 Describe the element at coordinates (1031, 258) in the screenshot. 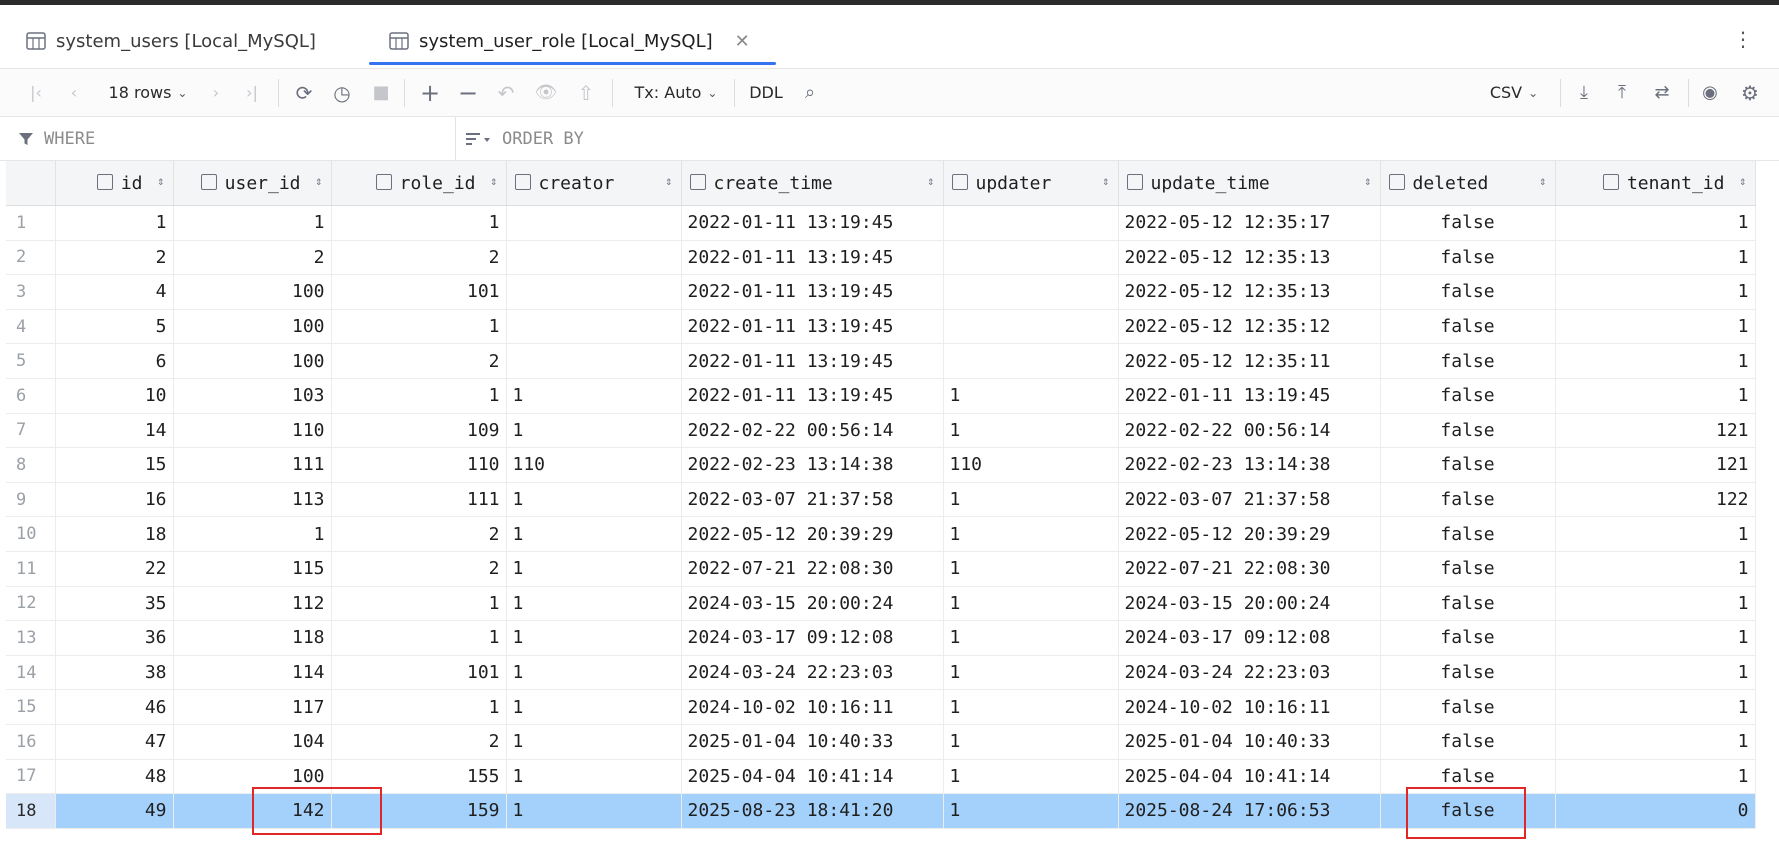

I see `cell-updater` at that location.